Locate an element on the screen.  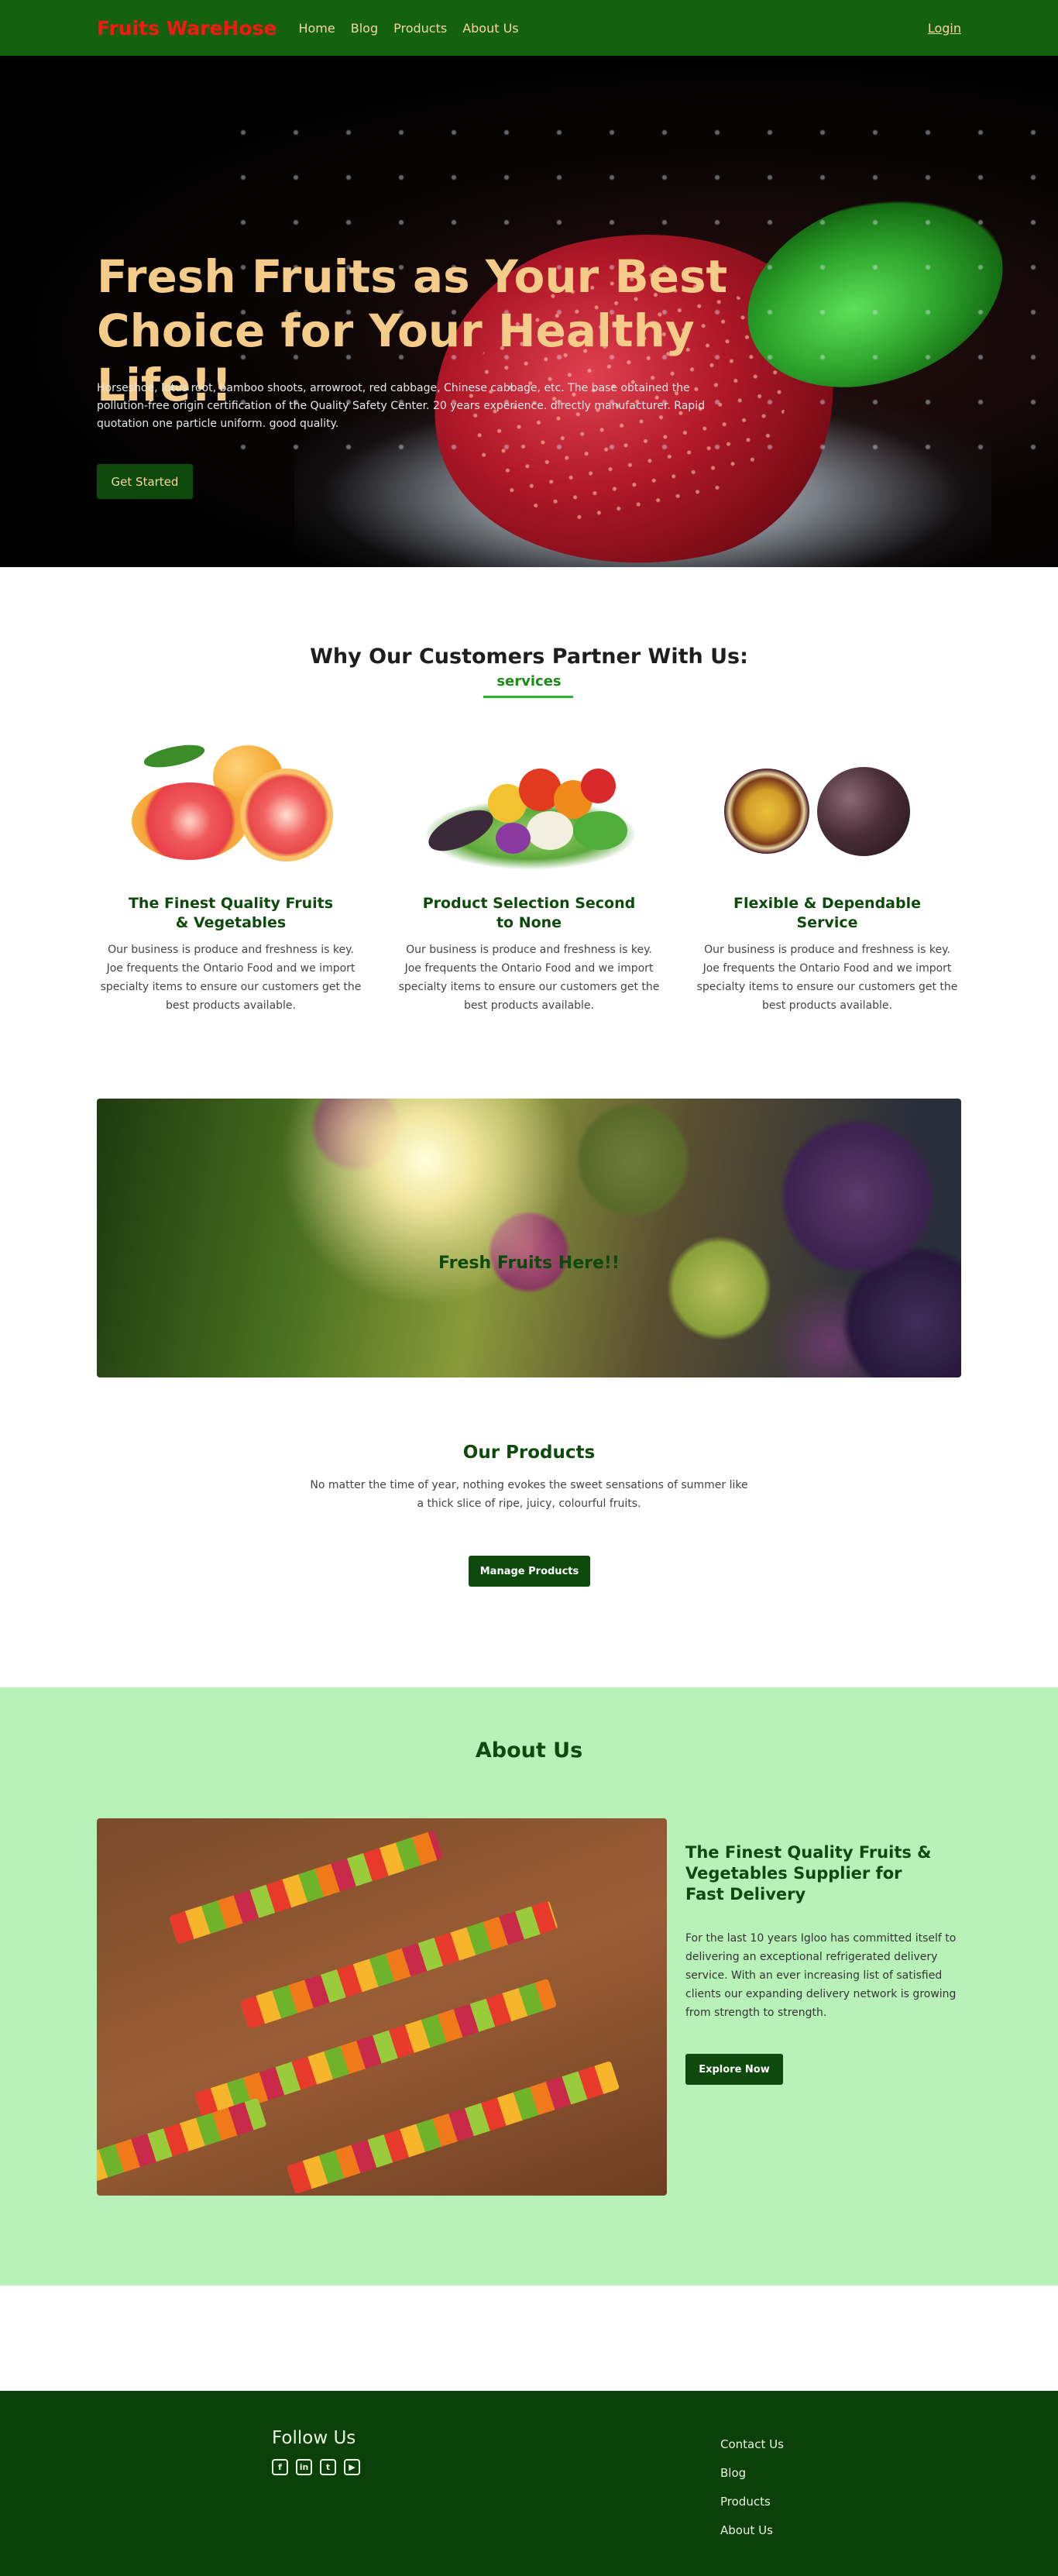
brand-logo: Fruits WareHose is located at coordinates (187, 28).